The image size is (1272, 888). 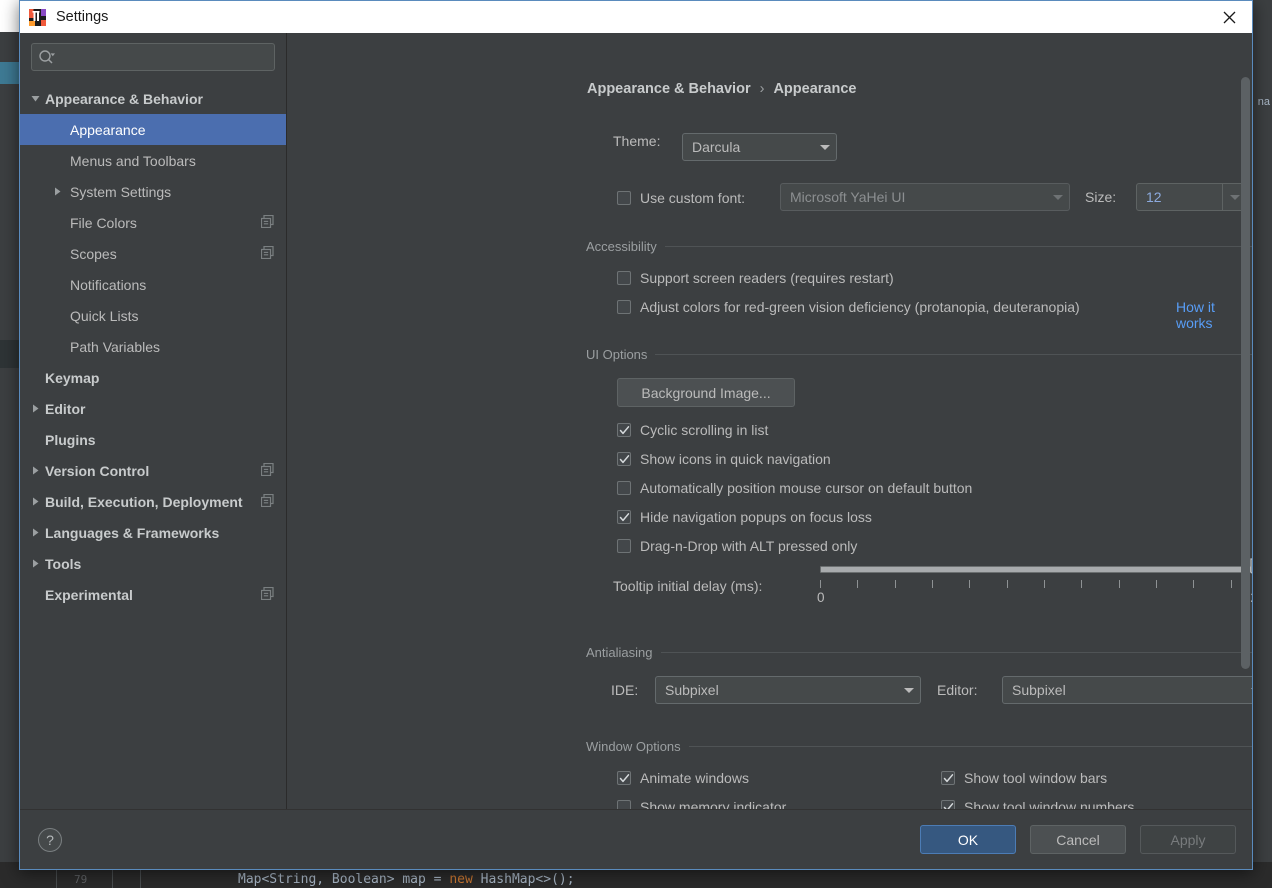 I want to click on ui-option-show-icons-in-quick-navigation-checkbox: Show icons in quick navigation, so click(x=724, y=459).